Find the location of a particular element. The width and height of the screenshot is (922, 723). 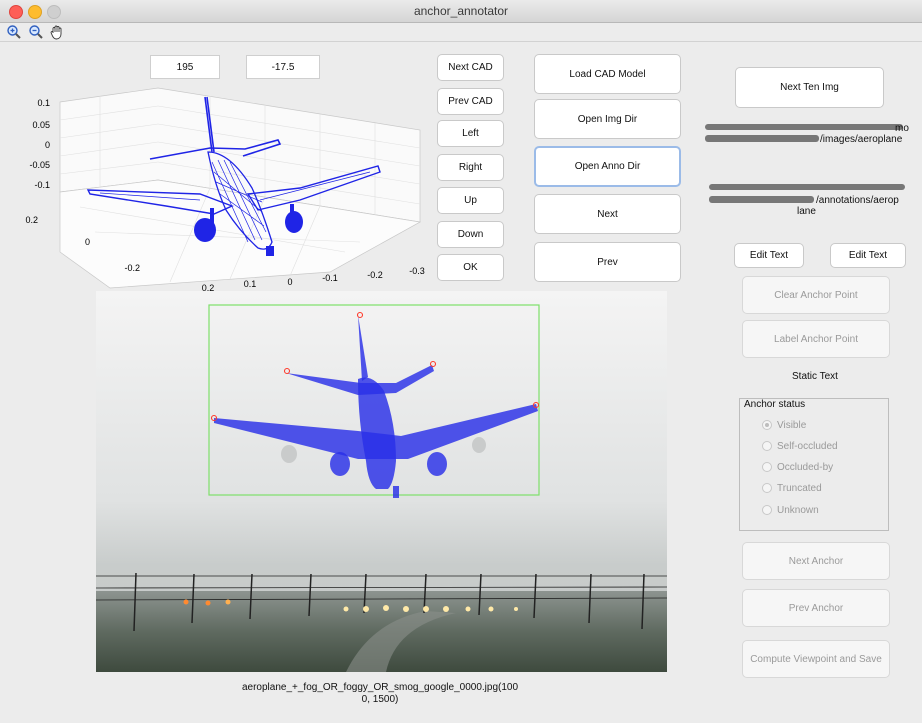

x-tick: 0.1 is located at coordinates (250, 284).